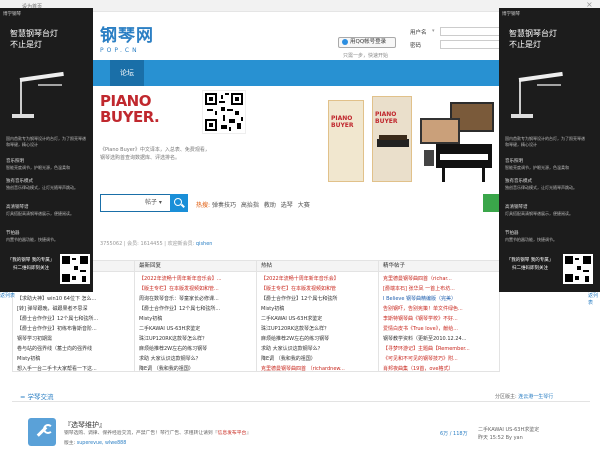 This screenshot has height=450, width=600. I want to click on password-input, so click(470, 44).